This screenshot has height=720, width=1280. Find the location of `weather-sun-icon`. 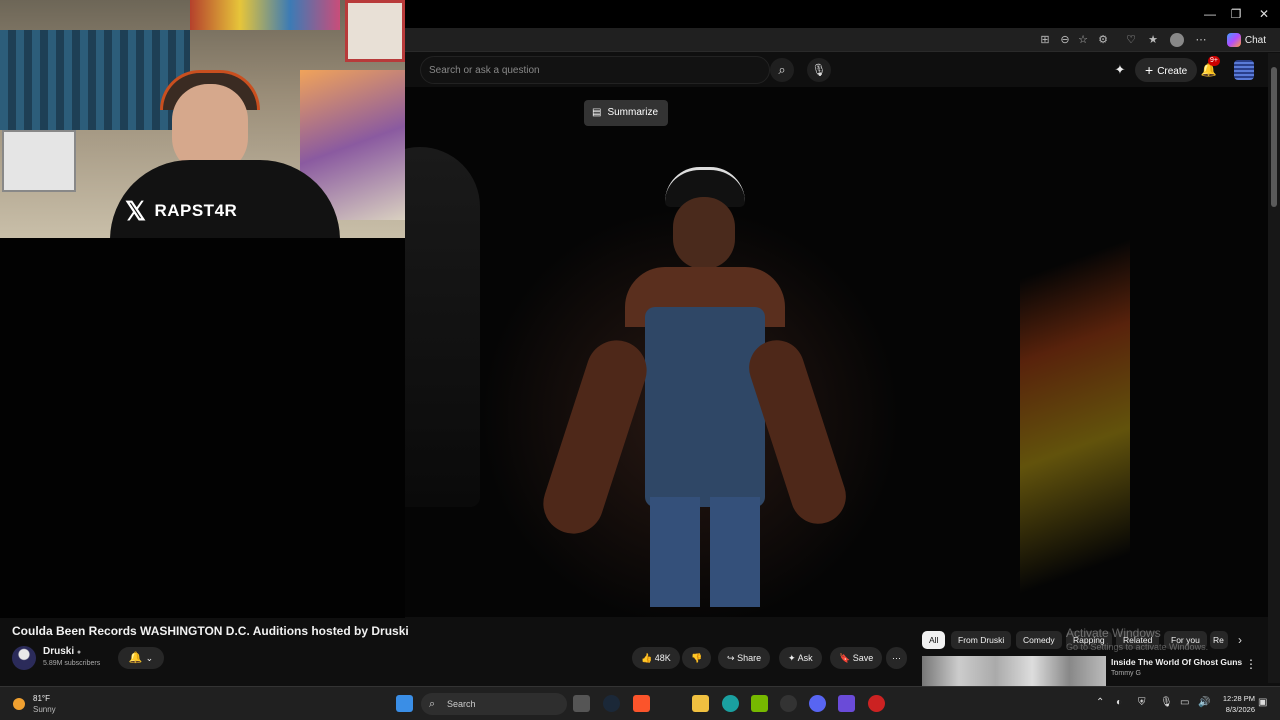

weather-sun-icon is located at coordinates (19, 704).